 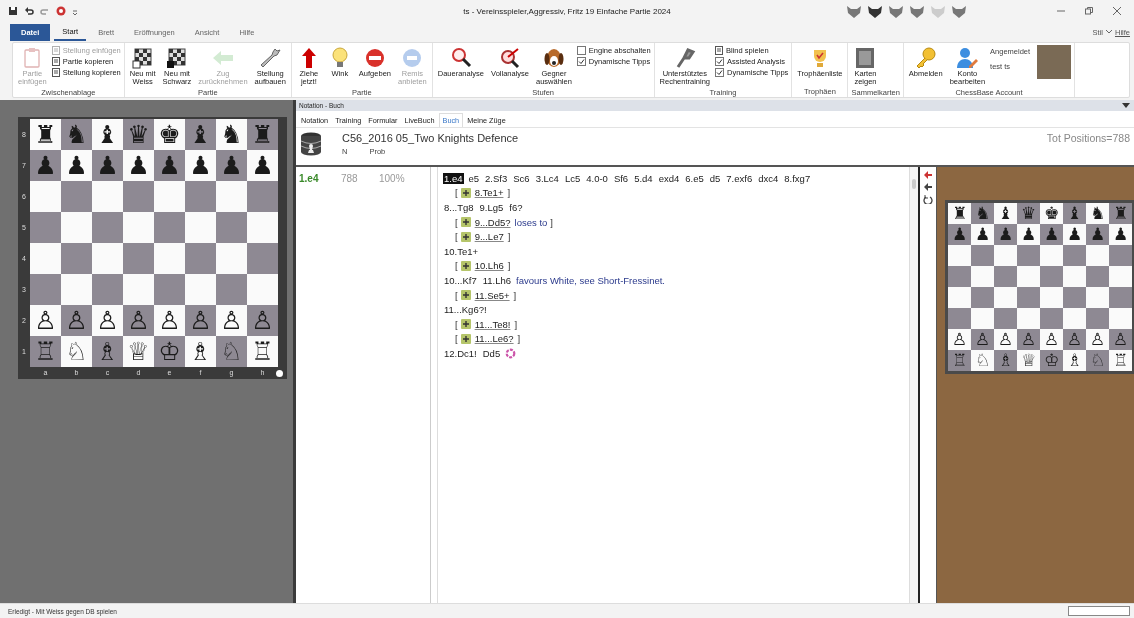 What do you see at coordinates (489, 193) in the screenshot?
I see `move-text: 8.Te1+` at bounding box center [489, 193].